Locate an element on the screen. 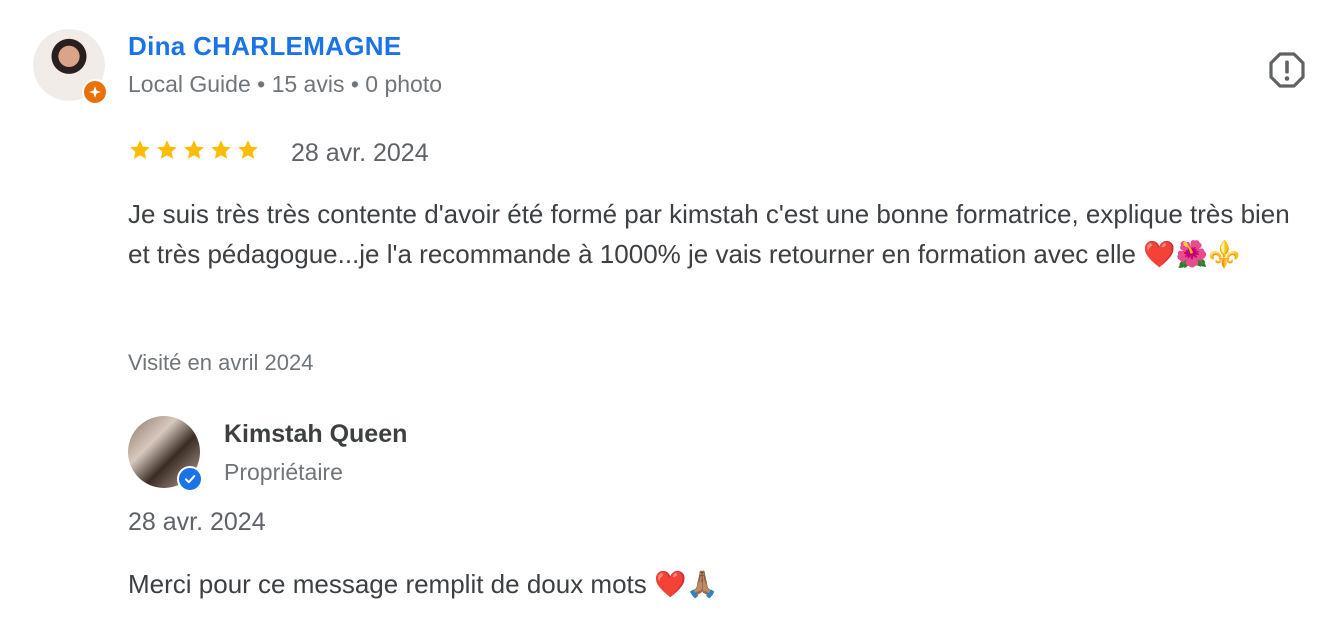 The height and width of the screenshot is (638, 1331). reviewer-avatar is located at coordinates (70, 67).